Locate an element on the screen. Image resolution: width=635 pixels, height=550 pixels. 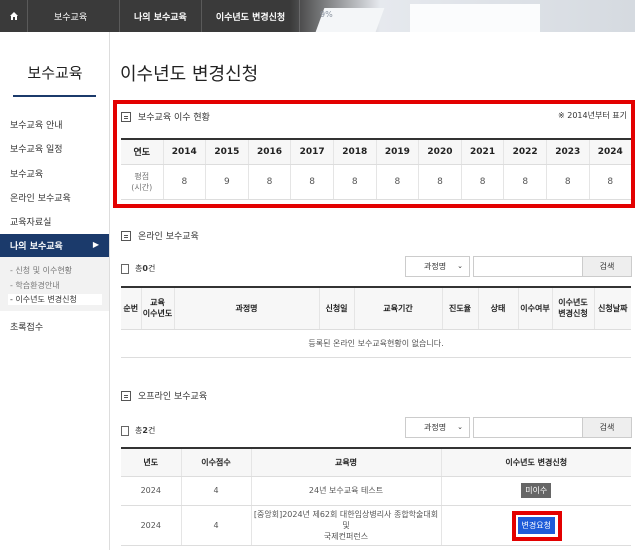
table-row: 2024 4 24년 보수교육 테스트 미이수 is located at coordinates (376, 491).